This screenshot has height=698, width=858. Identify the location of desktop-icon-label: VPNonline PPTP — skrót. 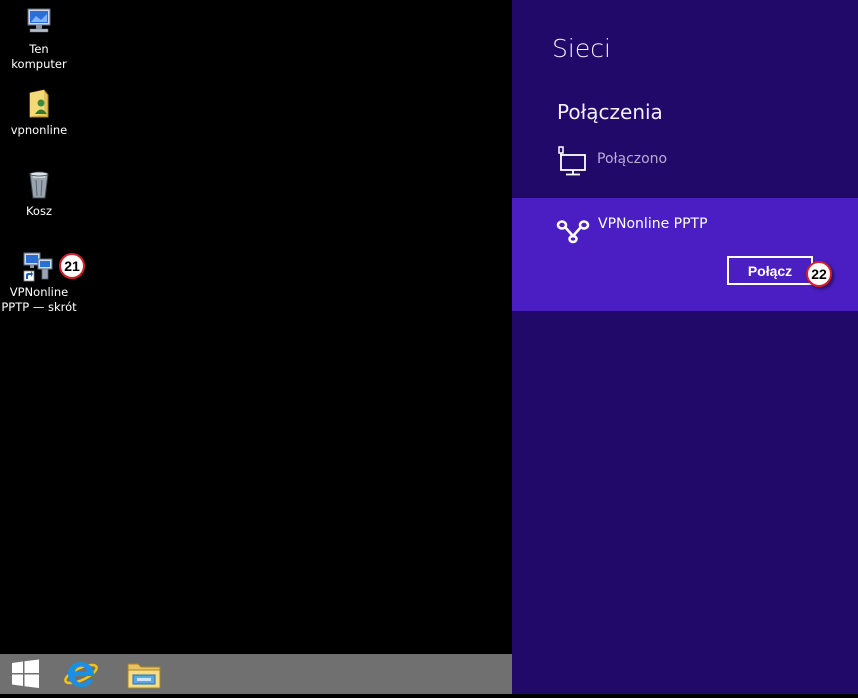
(39, 299).